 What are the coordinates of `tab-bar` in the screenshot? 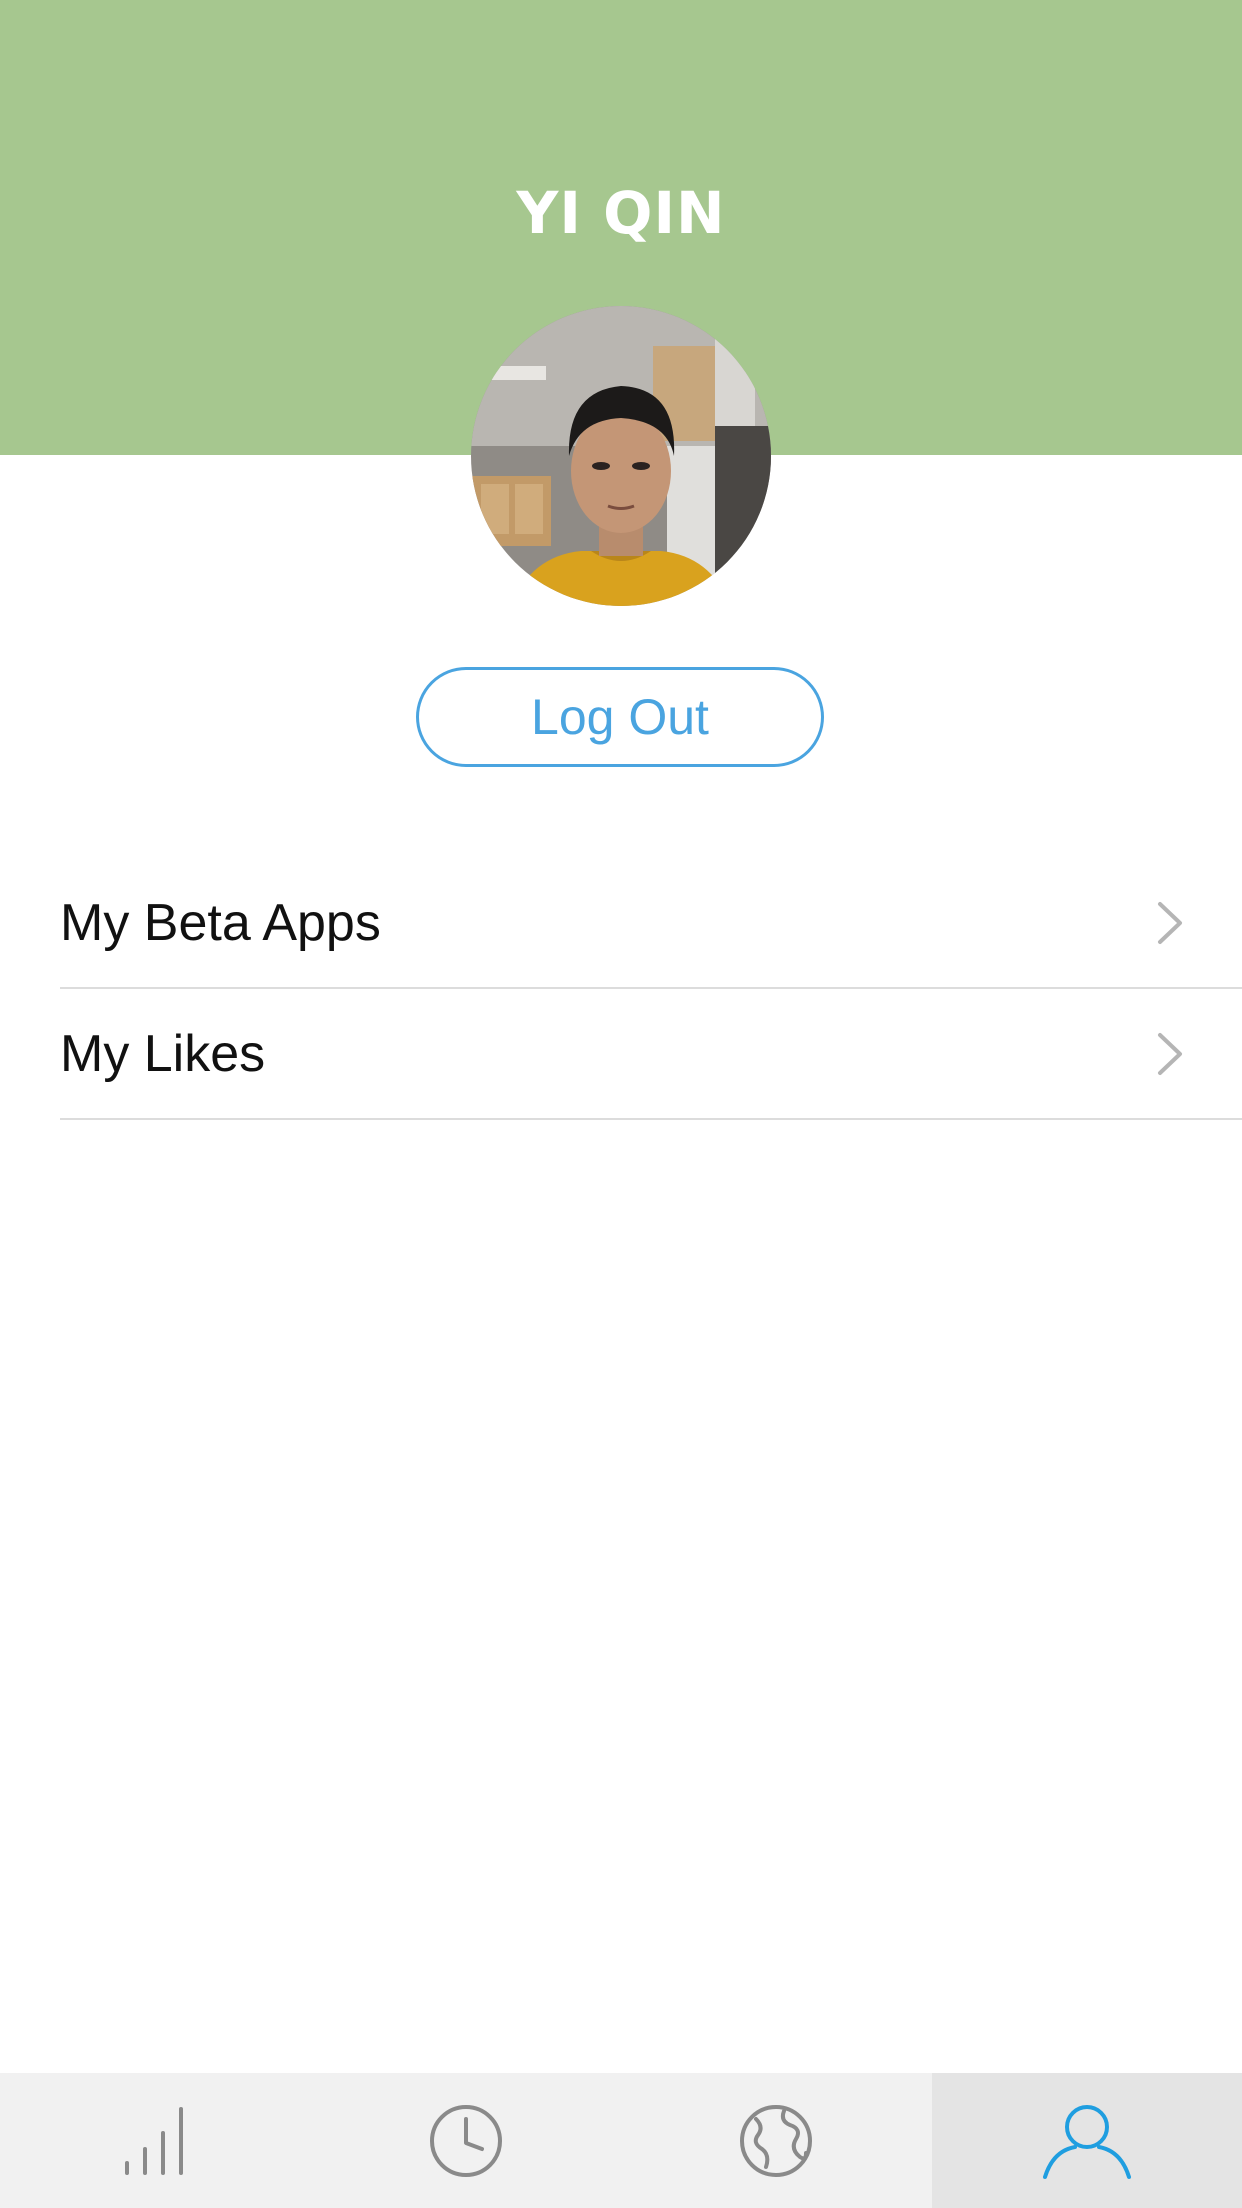 It's located at (621, 2140).